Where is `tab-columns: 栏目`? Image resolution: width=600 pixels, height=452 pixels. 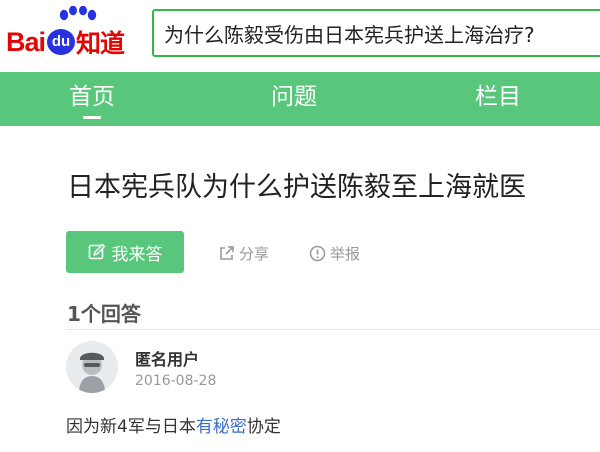 tab-columns: 栏目 is located at coordinates (498, 99).